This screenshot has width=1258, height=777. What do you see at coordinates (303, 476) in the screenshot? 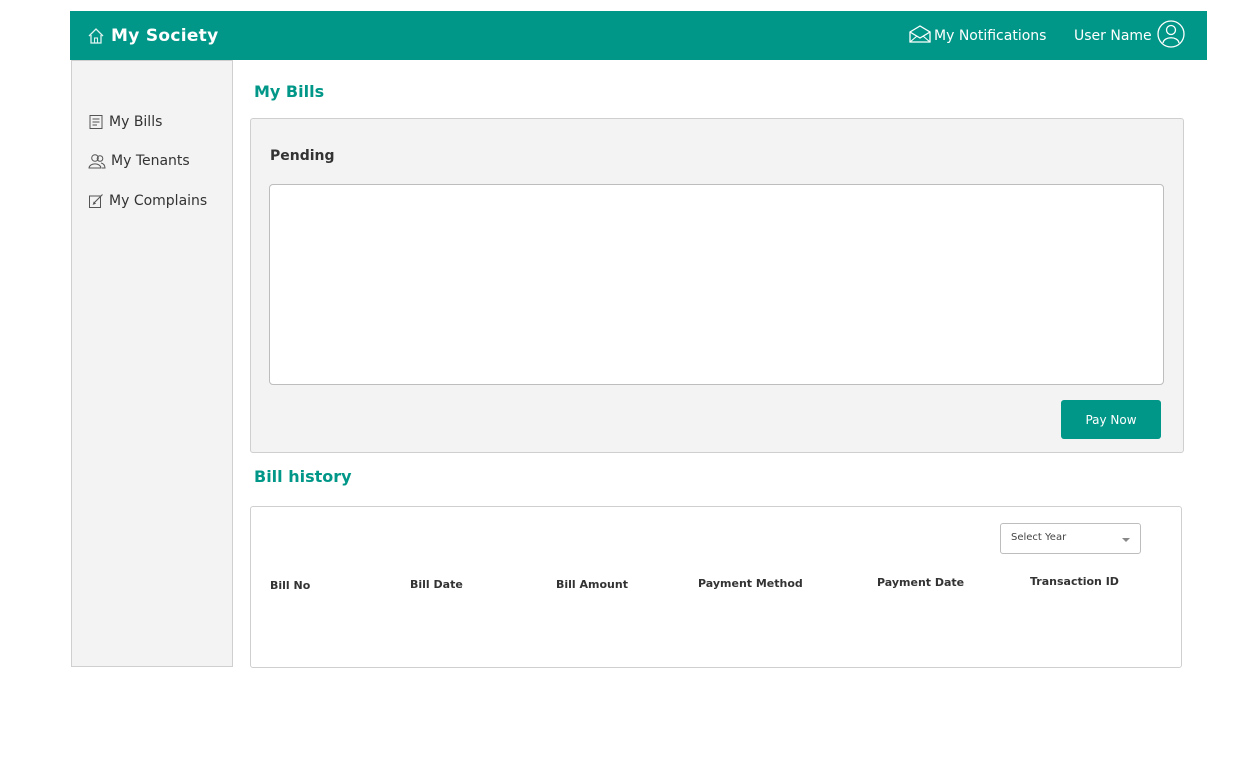
I see `bill-history-title: Bill history` at bounding box center [303, 476].